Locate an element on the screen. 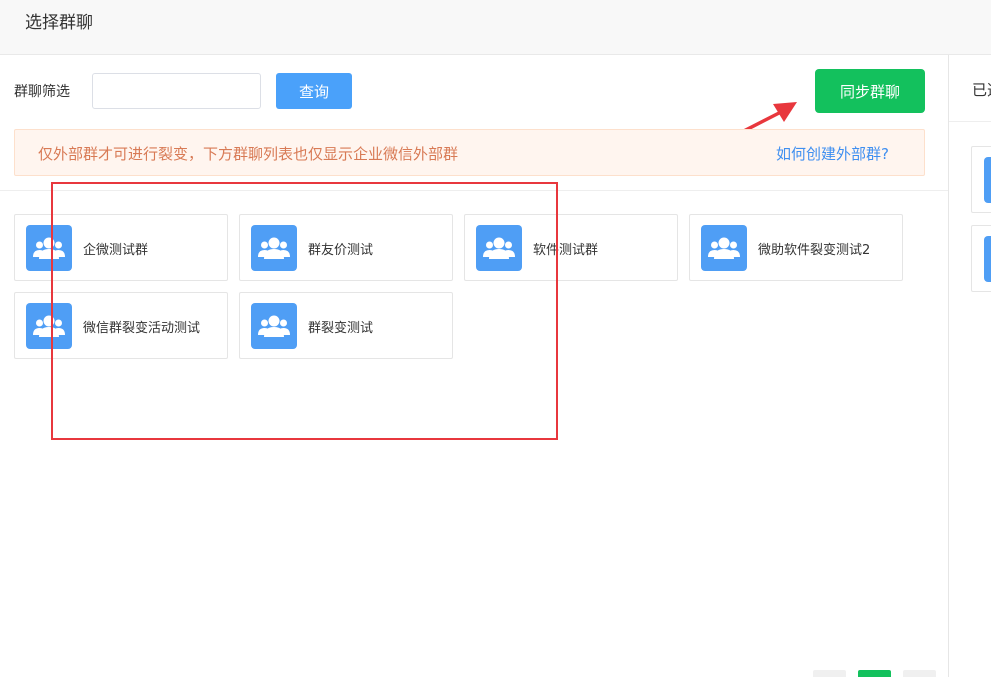  group-card: 微助软件裂变测试2 is located at coordinates (796, 247).